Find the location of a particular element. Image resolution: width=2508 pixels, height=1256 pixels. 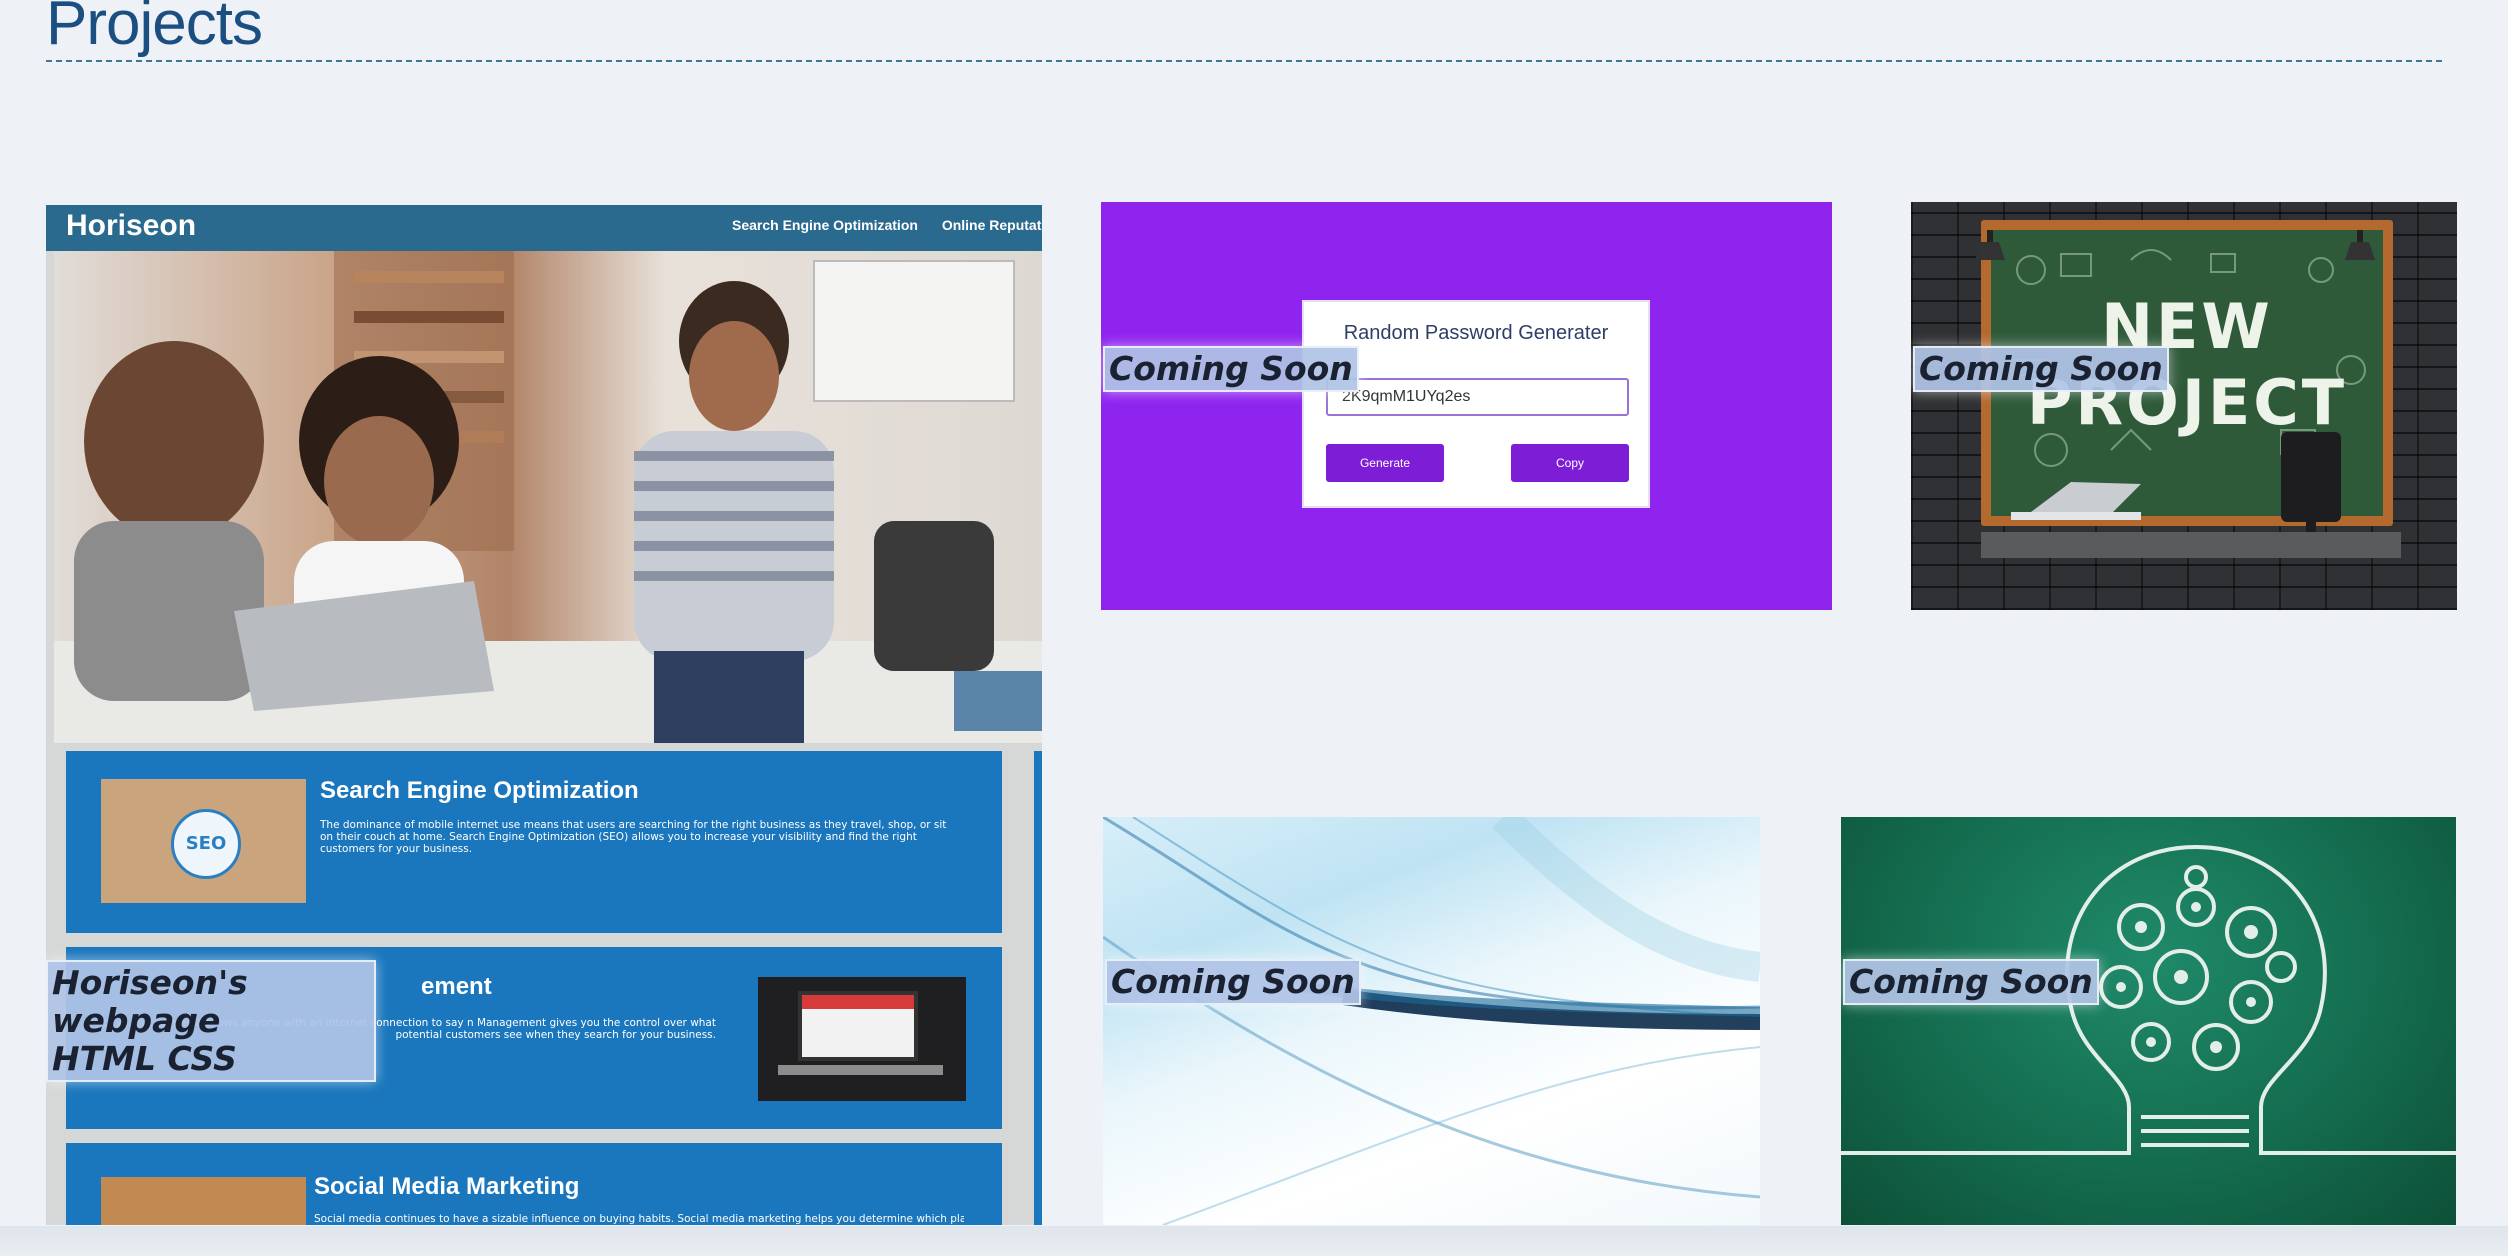

laptop-base is located at coordinates (860, 1070).